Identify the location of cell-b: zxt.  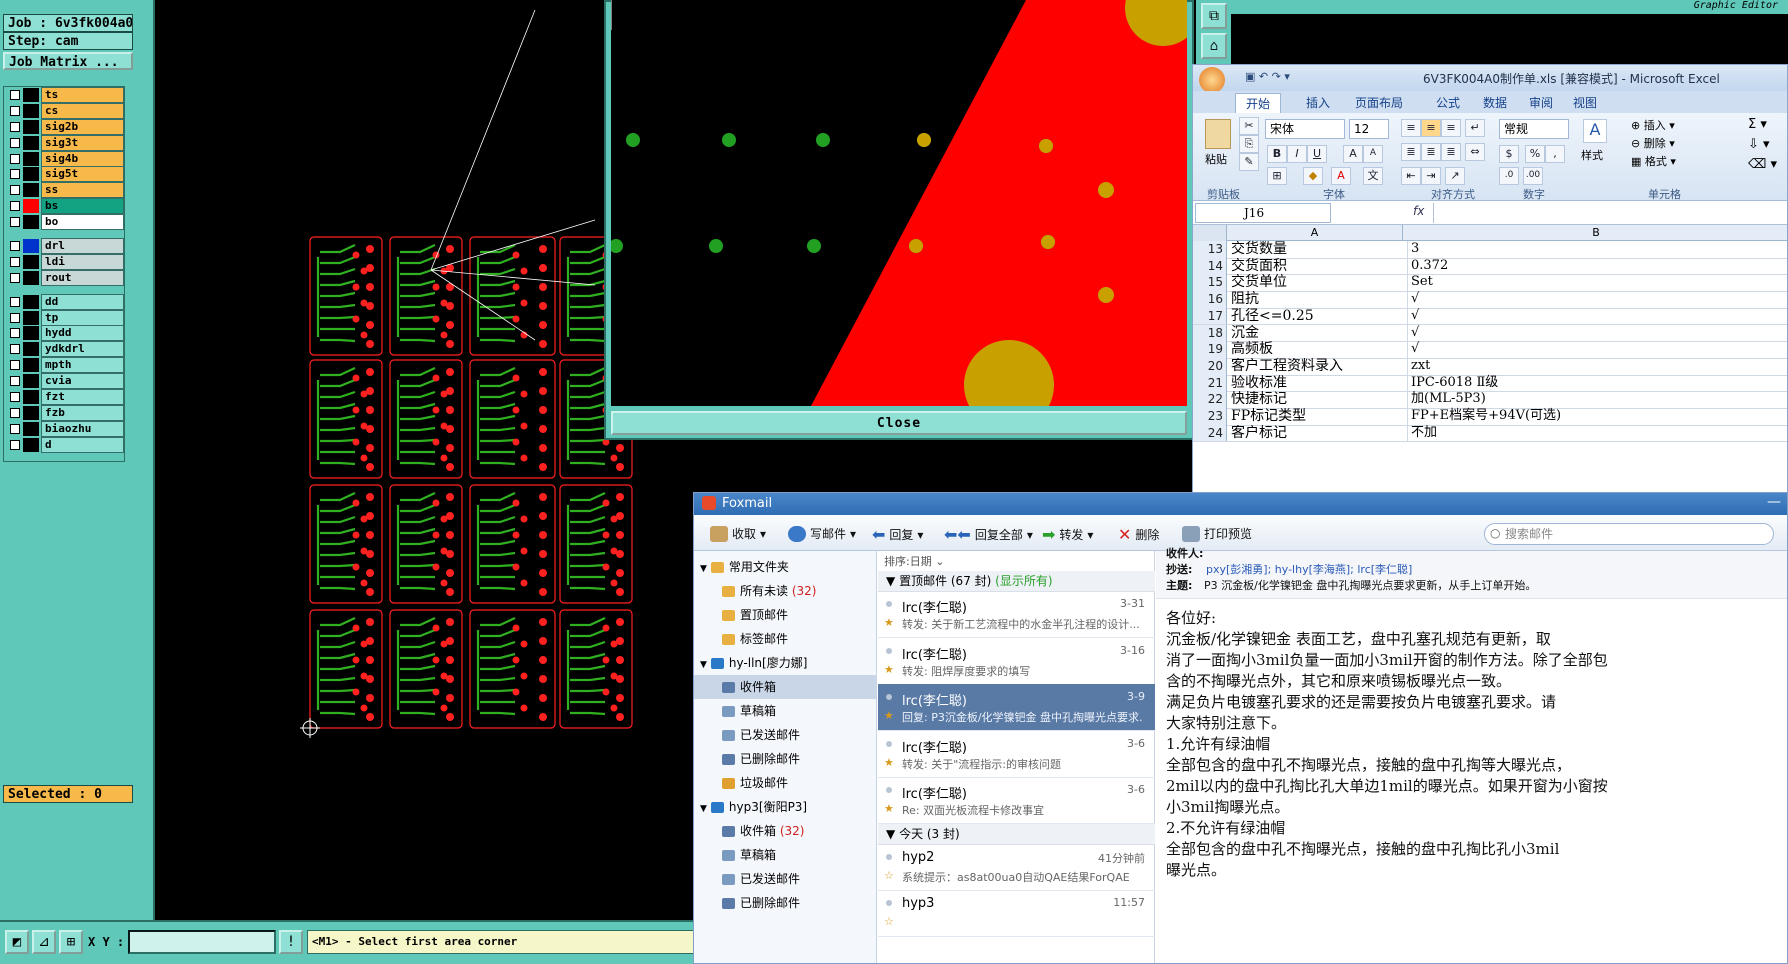
(1597, 366).